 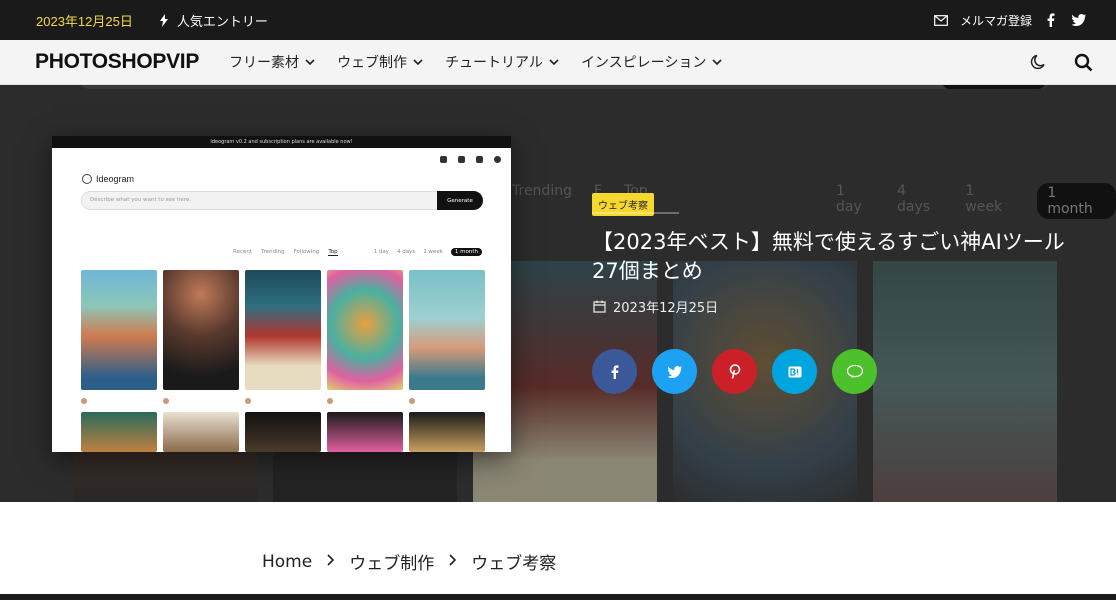 What do you see at coordinates (141, 200) in the screenshot?
I see `screenshot-search-placeholder: Describe what you want to see here.` at bounding box center [141, 200].